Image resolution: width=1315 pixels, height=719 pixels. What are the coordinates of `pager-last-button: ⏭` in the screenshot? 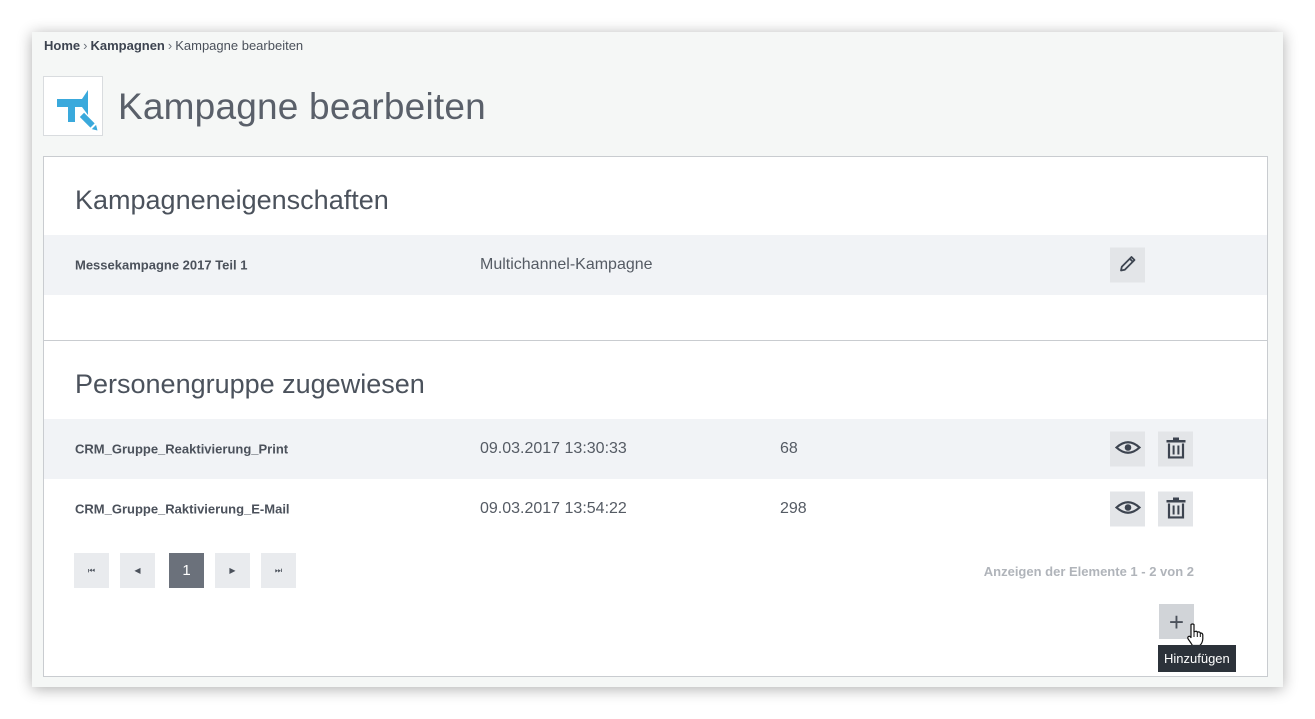 It's located at (278, 570).